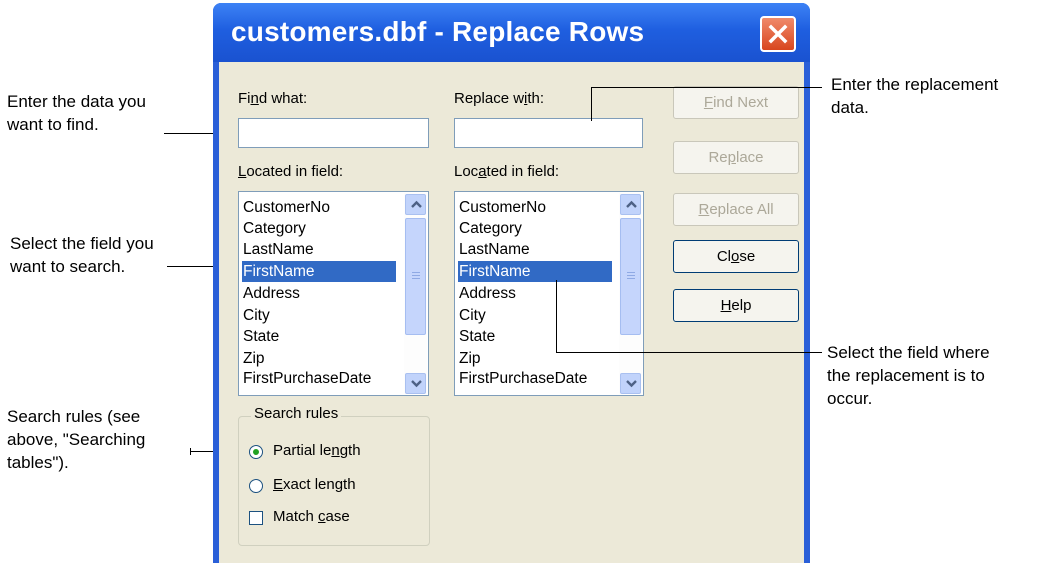 The width and height of the screenshot is (1041, 563). I want to click on leader-line-replace, so click(706, 87).